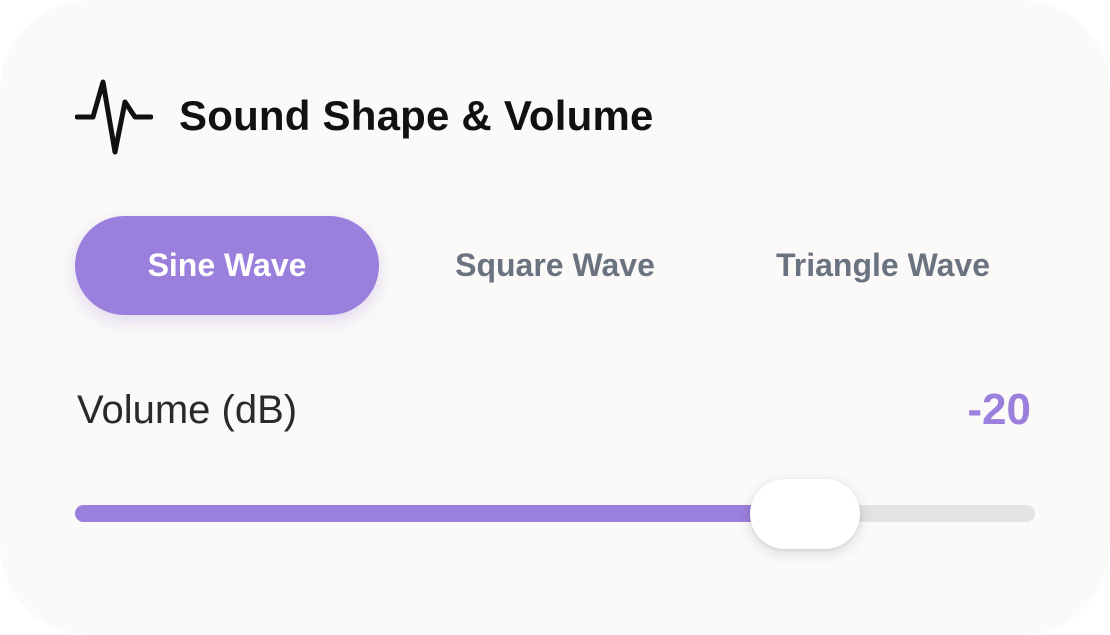  Describe the element at coordinates (804, 514) in the screenshot. I see `slider-thumb` at that location.